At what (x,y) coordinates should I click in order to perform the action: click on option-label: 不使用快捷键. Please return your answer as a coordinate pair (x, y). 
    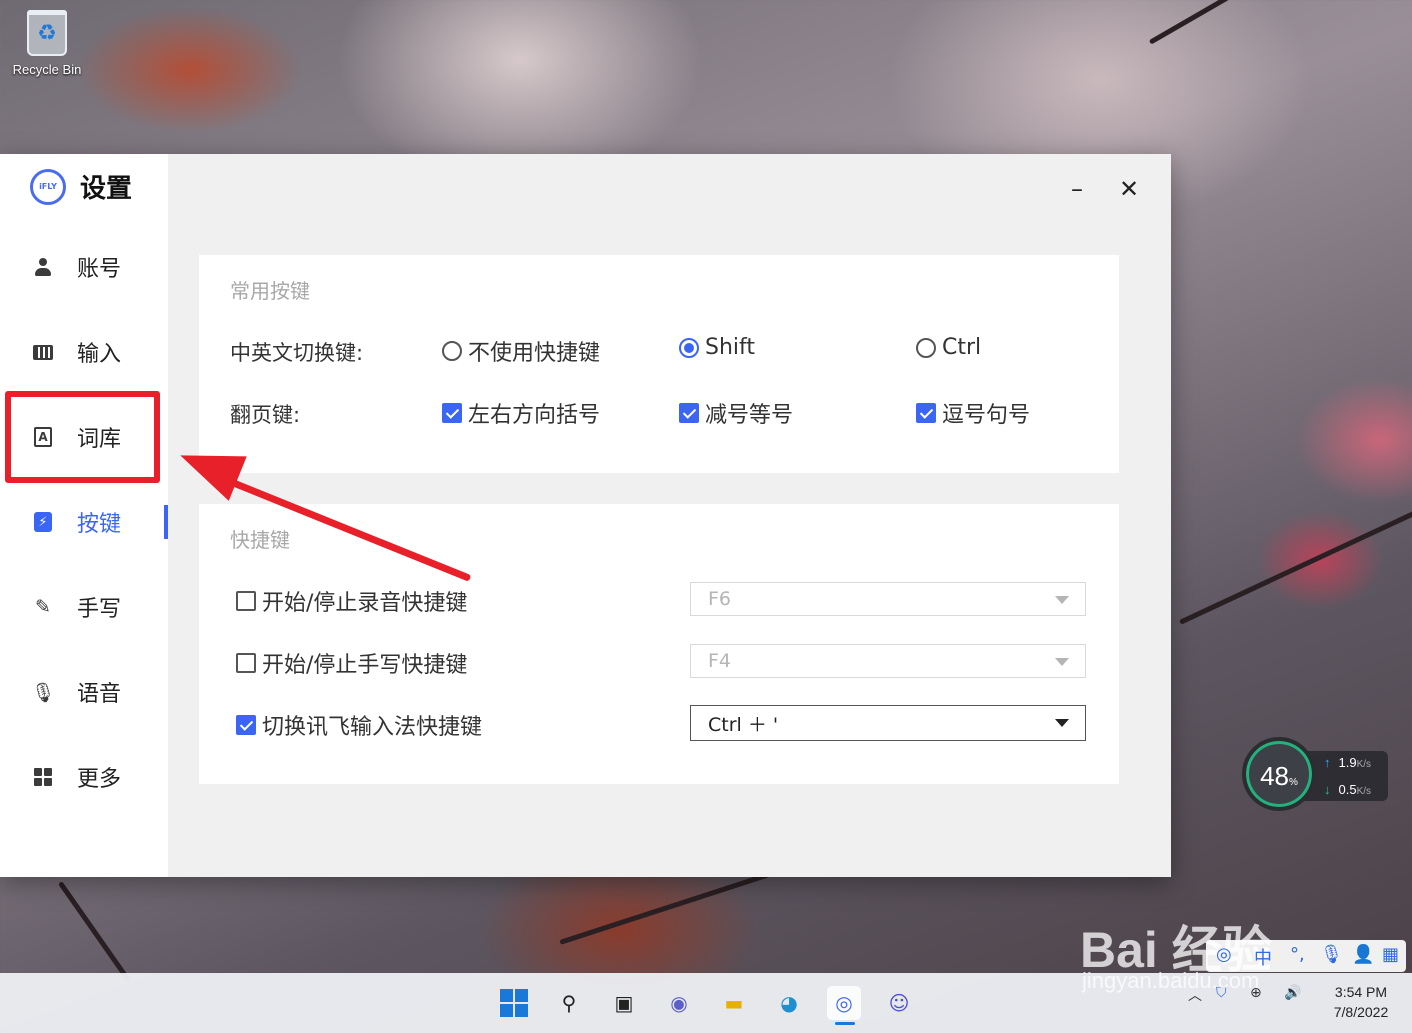
    Looking at the image, I should click on (534, 353).